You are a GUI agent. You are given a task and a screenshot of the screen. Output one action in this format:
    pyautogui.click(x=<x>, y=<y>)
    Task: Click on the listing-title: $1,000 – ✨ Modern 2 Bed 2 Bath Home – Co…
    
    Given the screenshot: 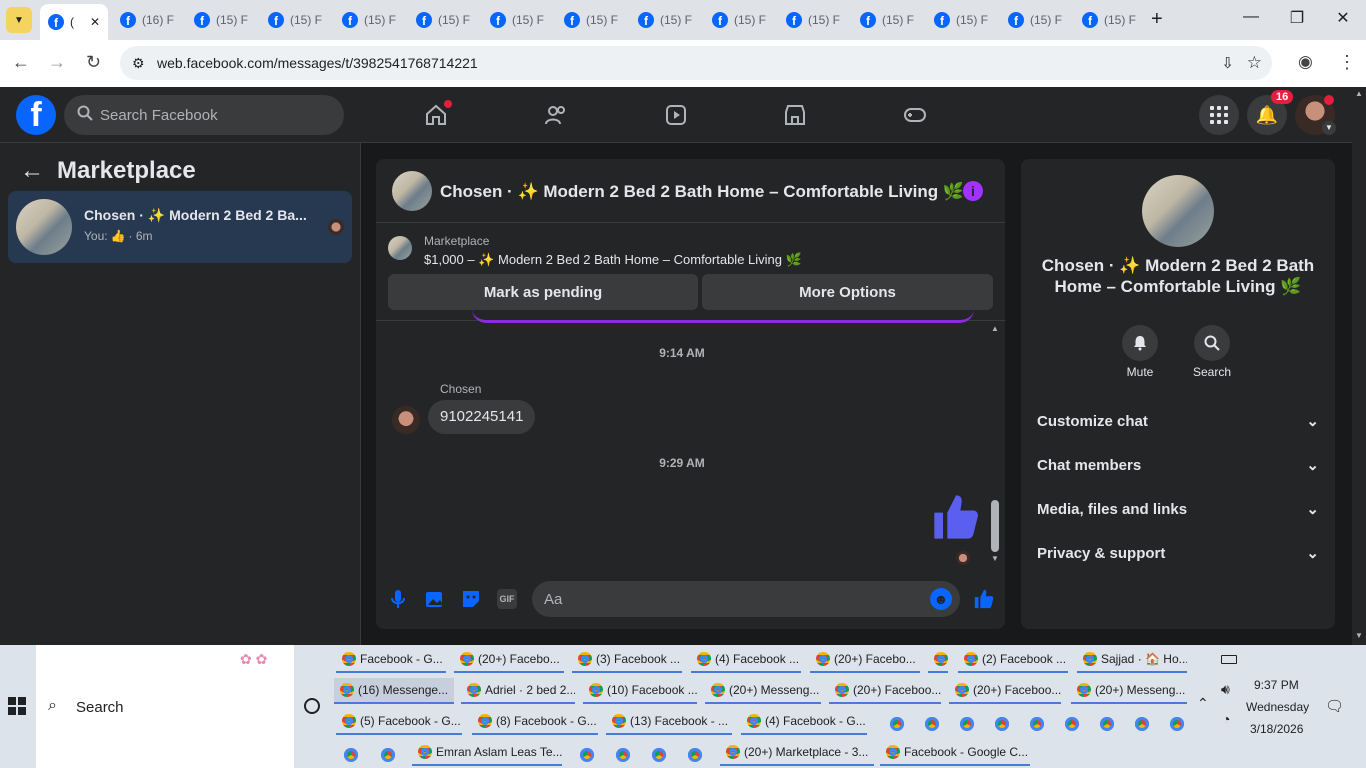 What is the action you would take?
    pyautogui.click(x=613, y=260)
    